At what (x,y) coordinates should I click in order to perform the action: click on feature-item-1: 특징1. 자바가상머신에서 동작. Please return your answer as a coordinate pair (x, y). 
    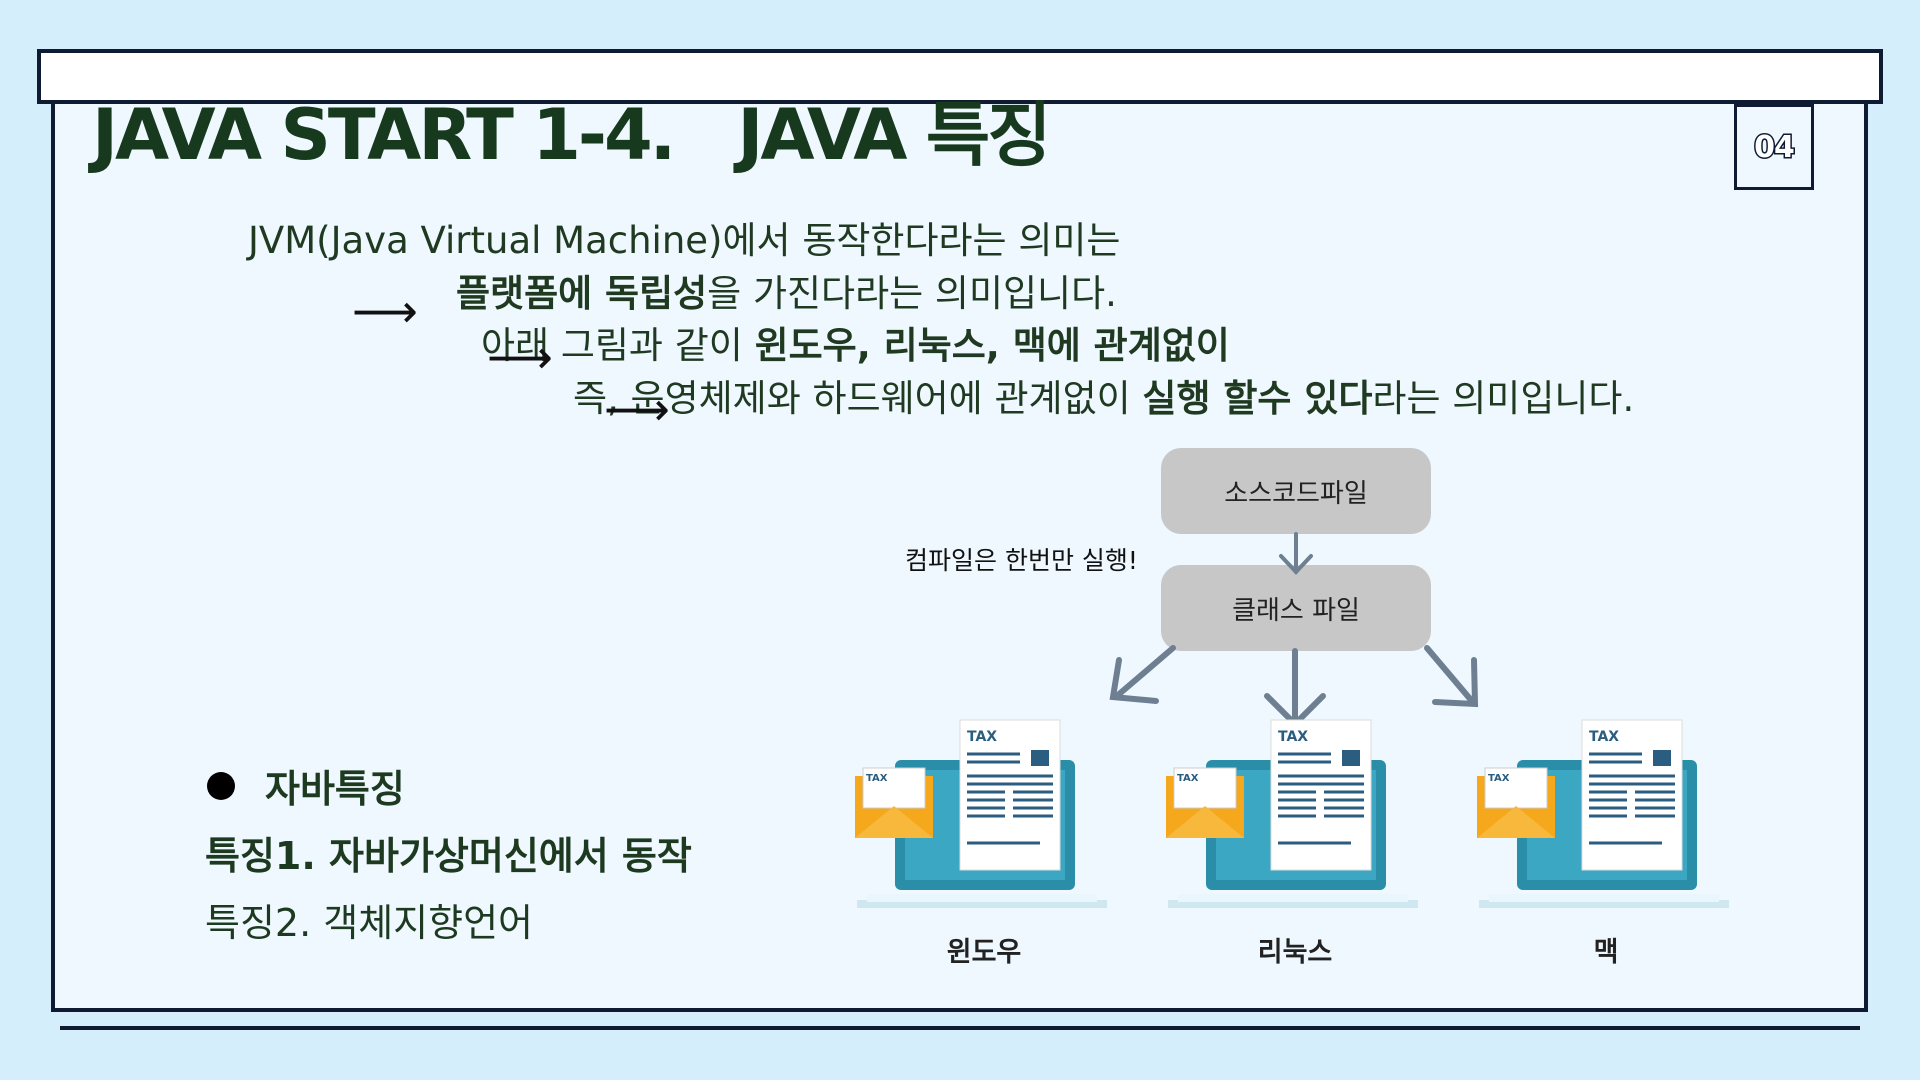
    Looking at the image, I should click on (448, 856).